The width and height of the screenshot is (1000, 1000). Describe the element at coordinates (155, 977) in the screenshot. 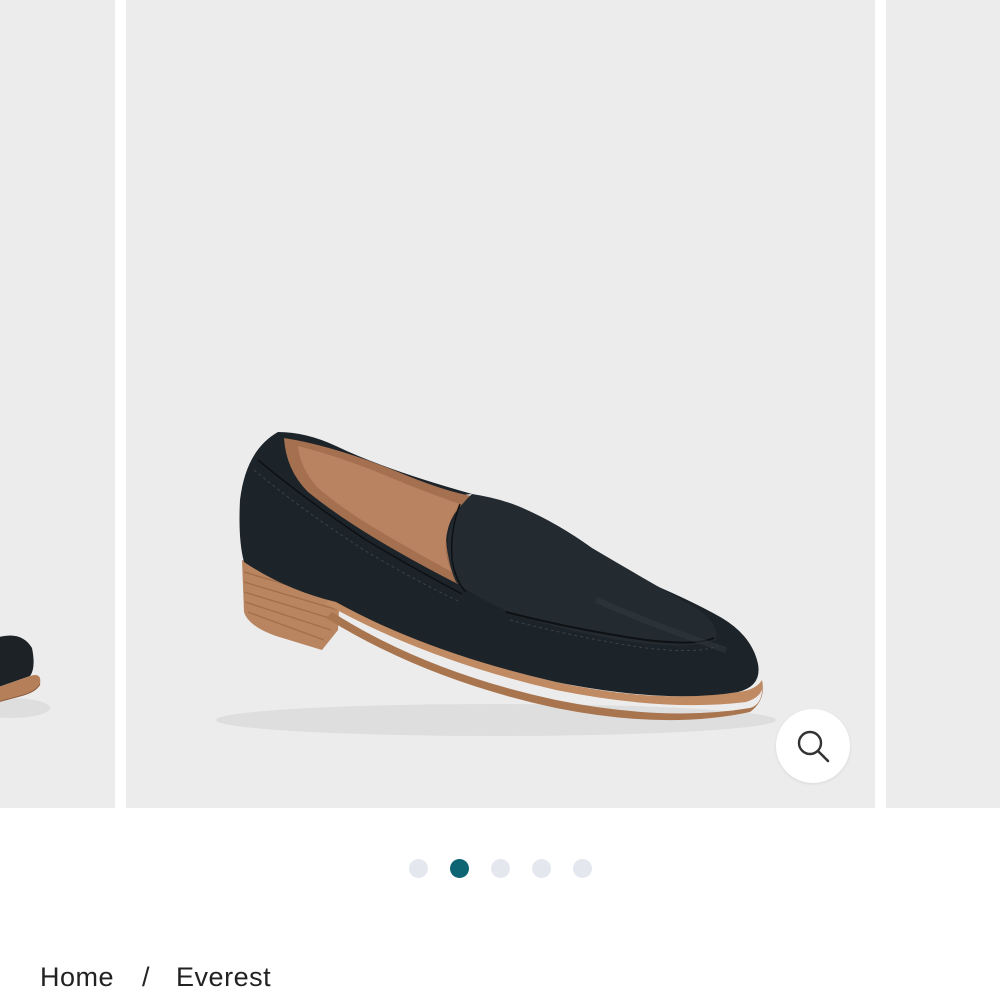

I see `breadcrumb: Home / Everest` at that location.